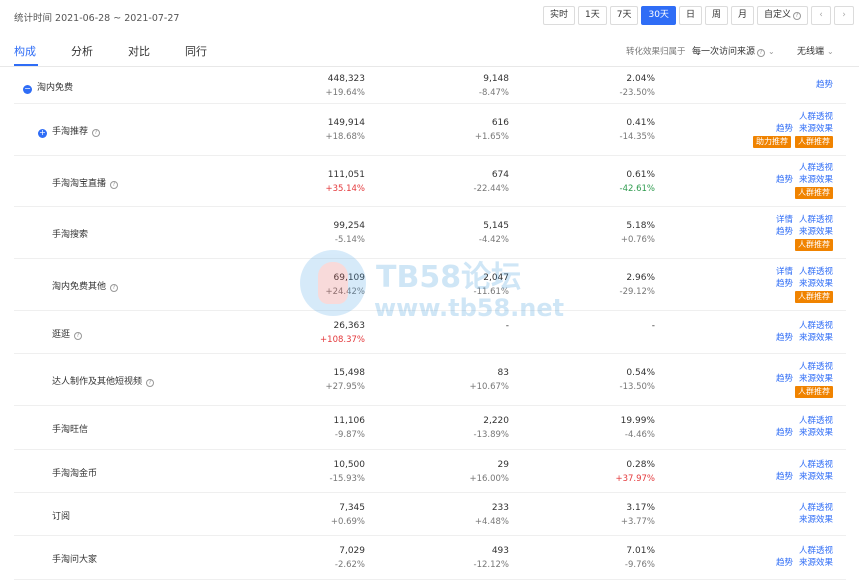 The width and height of the screenshot is (859, 580). What do you see at coordinates (82, 51) in the screenshot?
I see `tab-analysis: 分析` at bounding box center [82, 51].